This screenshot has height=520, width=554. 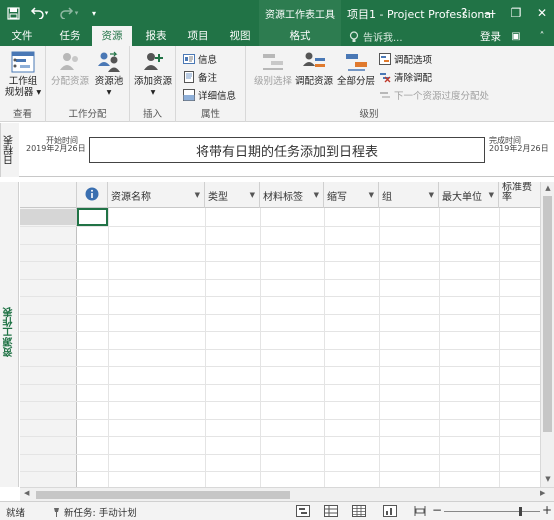 I want to click on zoom-in-button: +, so click(x=547, y=510).